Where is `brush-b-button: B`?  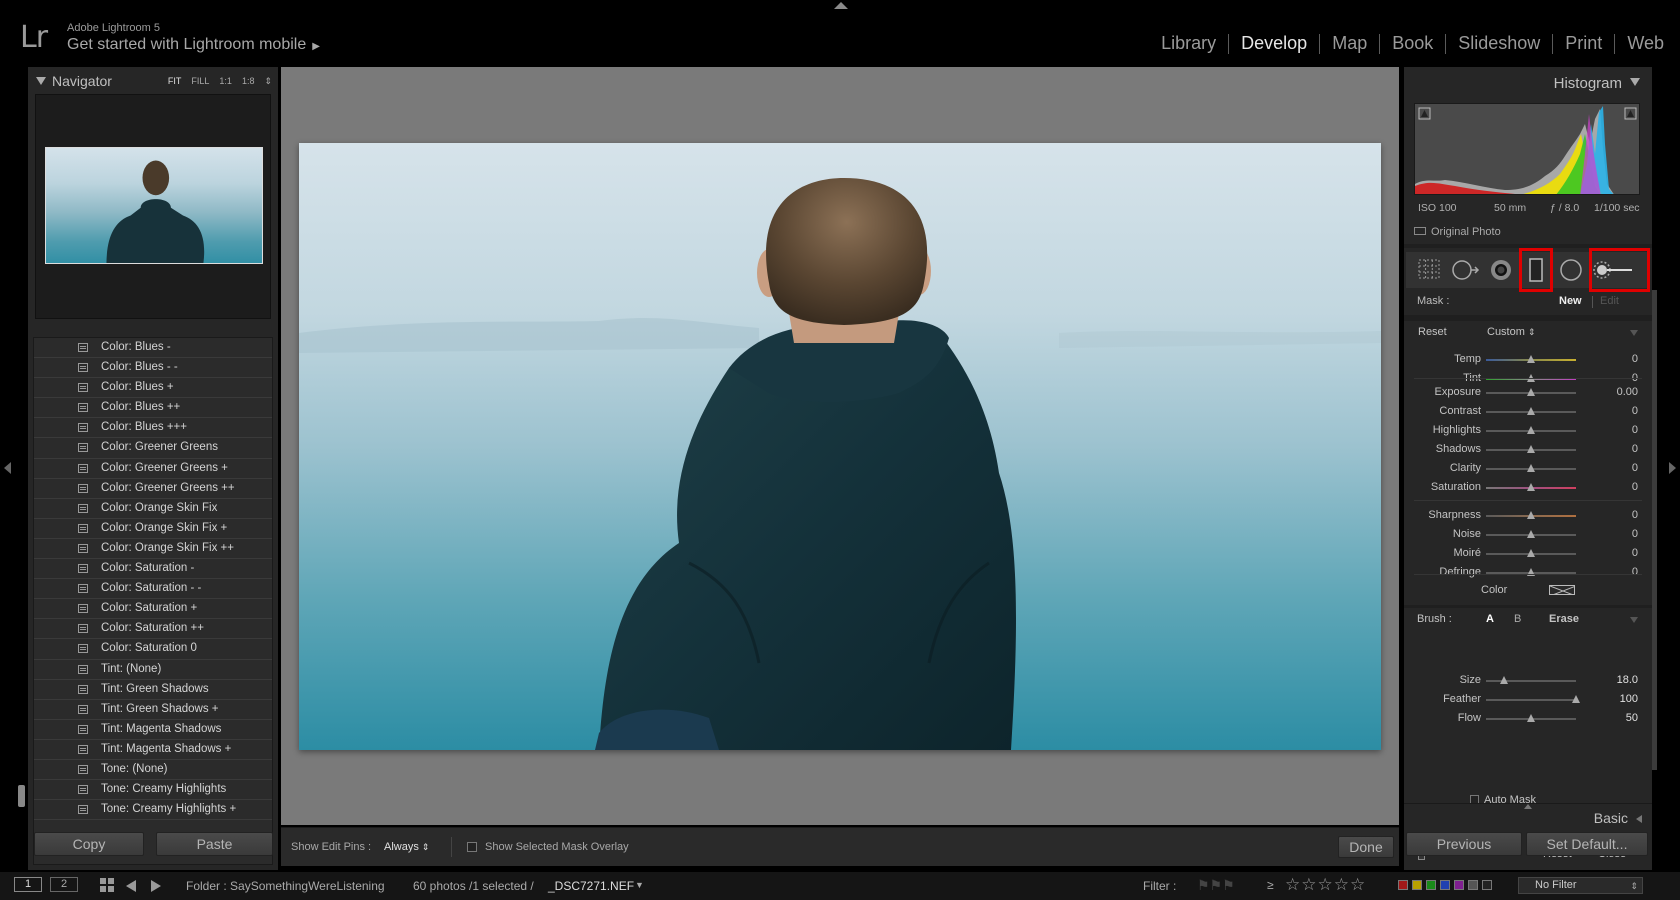
brush-b-button: B is located at coordinates (1517, 619).